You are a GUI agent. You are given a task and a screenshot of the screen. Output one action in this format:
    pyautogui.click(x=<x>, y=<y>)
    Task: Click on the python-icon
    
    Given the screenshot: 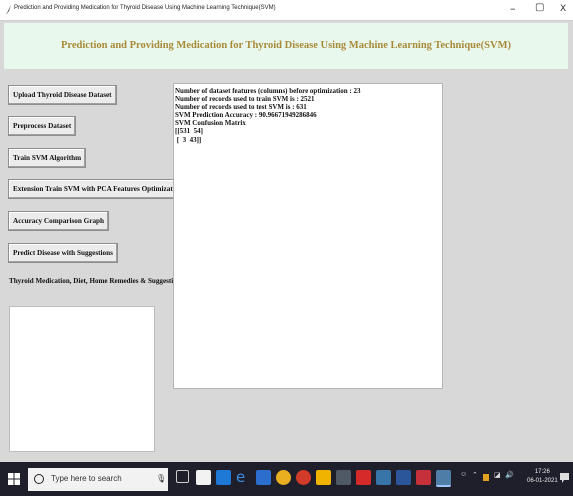 What is the action you would take?
    pyautogui.click(x=383, y=477)
    